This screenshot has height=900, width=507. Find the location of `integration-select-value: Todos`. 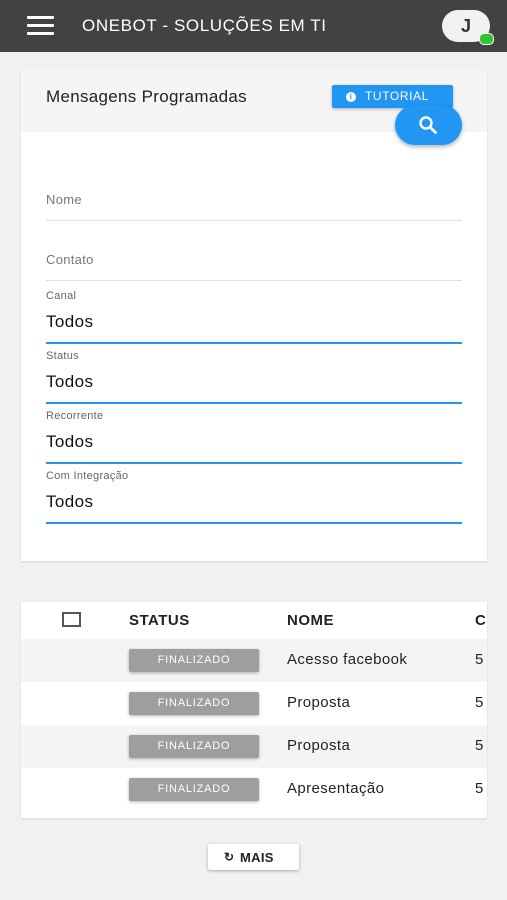

integration-select-value: Todos is located at coordinates (70, 501).